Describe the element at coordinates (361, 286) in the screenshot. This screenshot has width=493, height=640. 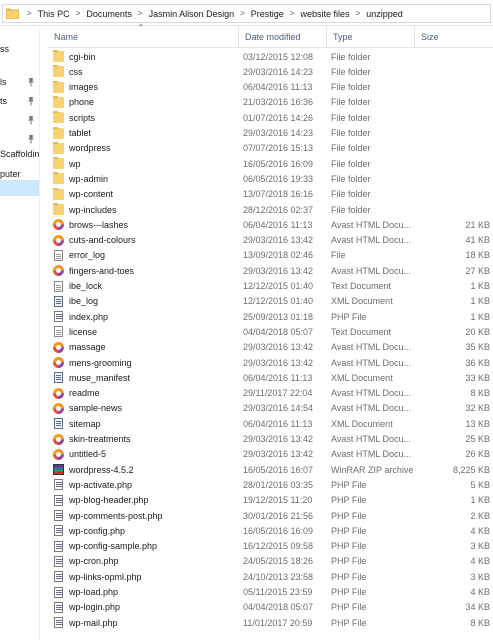
I see `file-type: Text Document` at that location.